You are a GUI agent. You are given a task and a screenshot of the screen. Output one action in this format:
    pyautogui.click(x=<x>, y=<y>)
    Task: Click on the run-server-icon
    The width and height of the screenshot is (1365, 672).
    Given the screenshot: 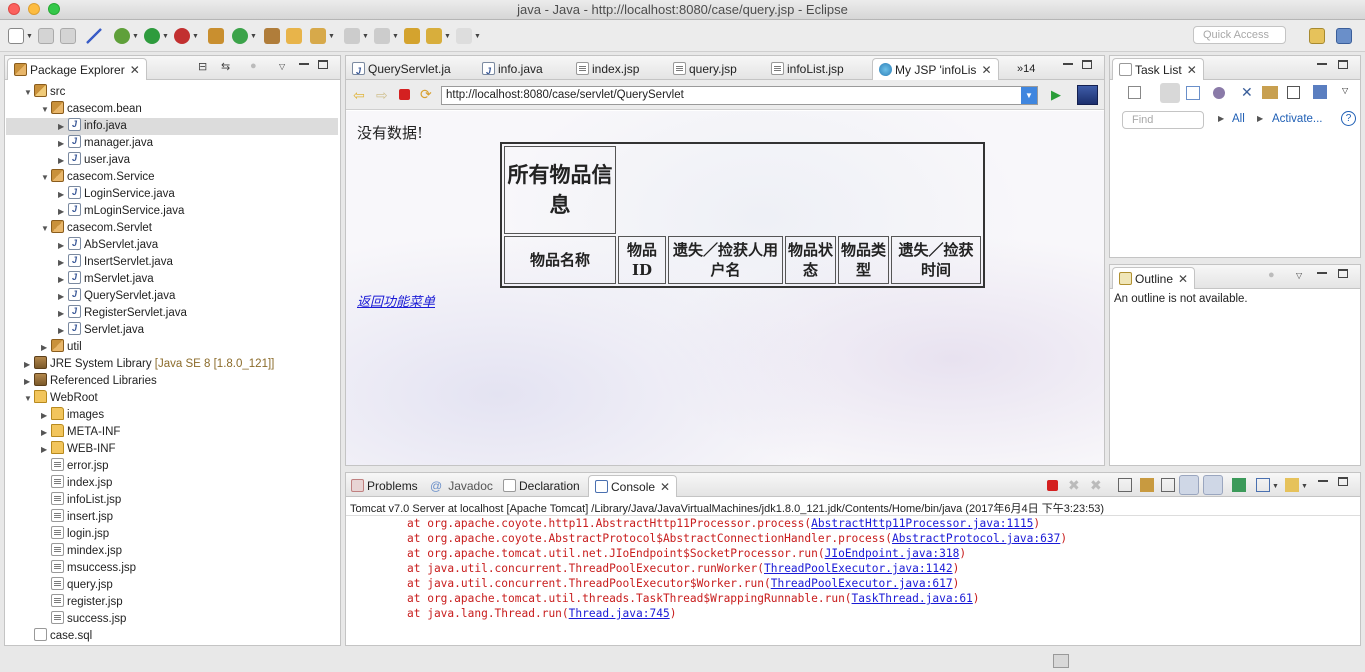 What is the action you would take?
    pyautogui.click(x=182, y=36)
    